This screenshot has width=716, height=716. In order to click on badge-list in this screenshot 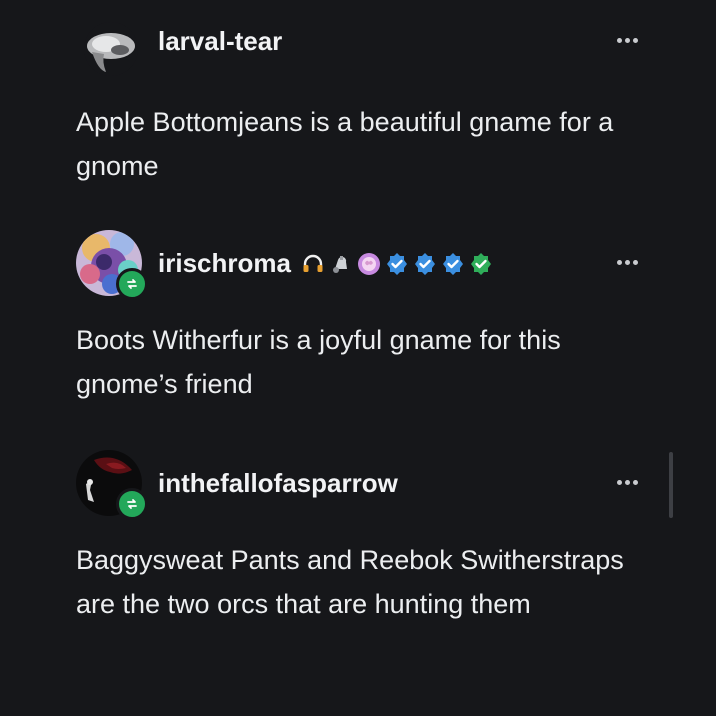, I will do `click(397, 264)`.